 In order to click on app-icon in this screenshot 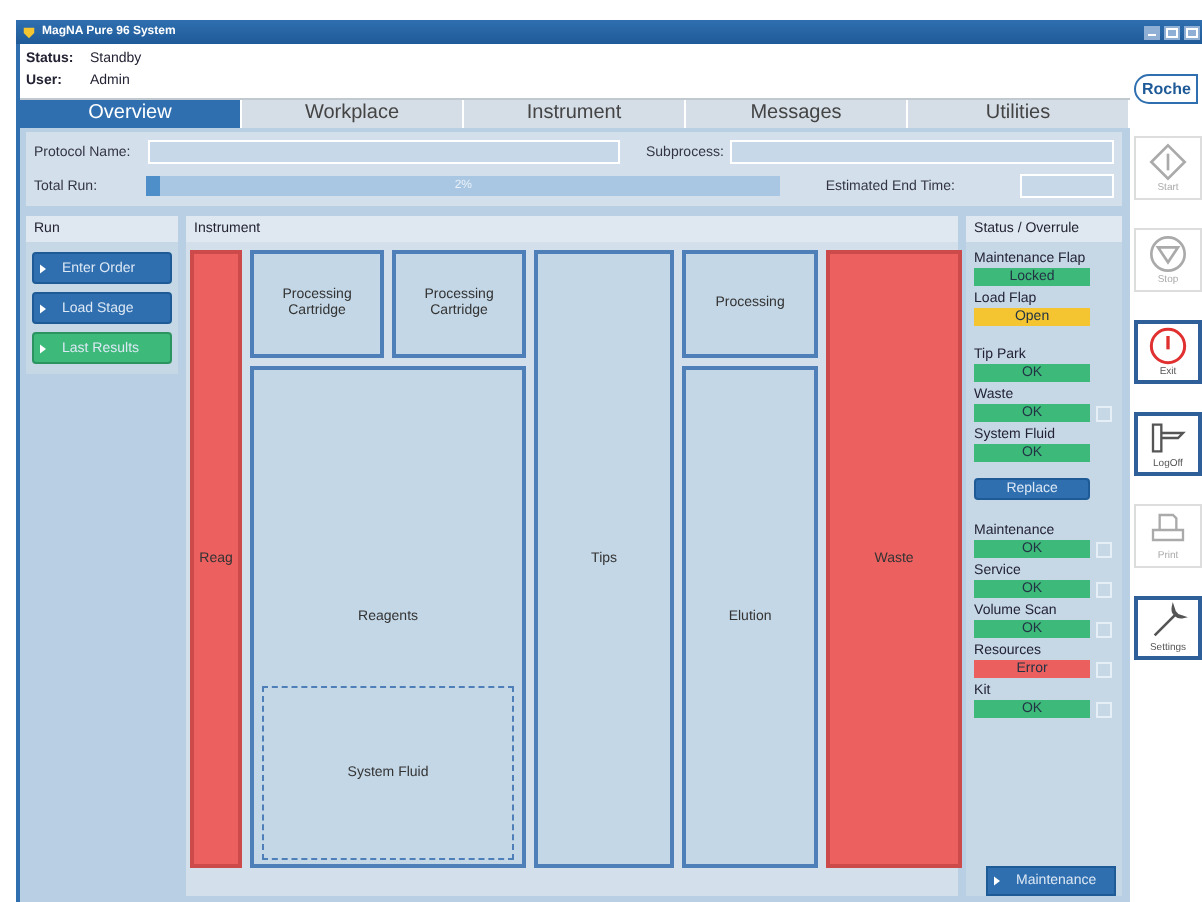, I will do `click(29, 32)`.